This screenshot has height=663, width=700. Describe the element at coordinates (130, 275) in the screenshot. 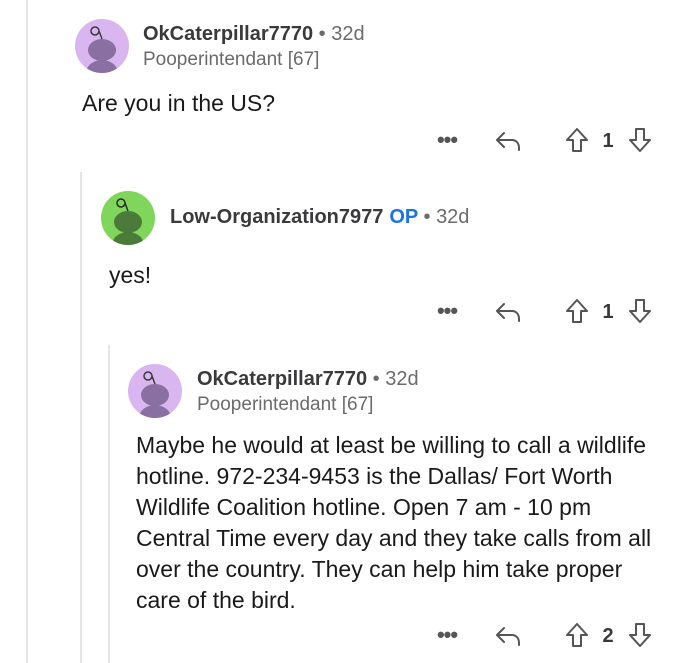

I see `comment-body: yes!` at that location.